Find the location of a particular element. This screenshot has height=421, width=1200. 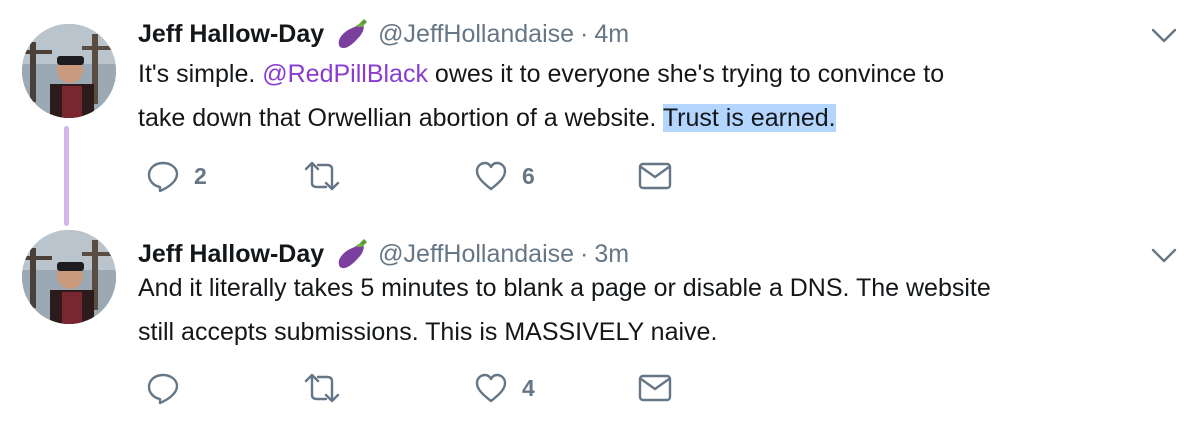

timestamp: 4m is located at coordinates (611, 34).